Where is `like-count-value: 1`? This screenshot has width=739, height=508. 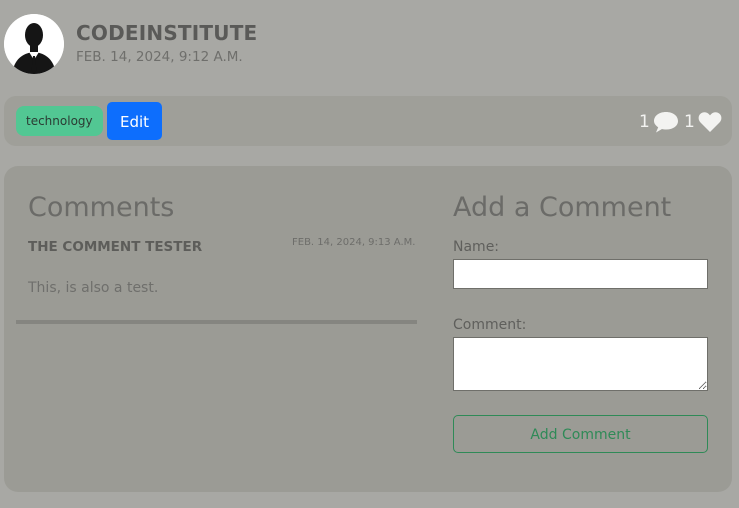 like-count-value: 1 is located at coordinates (689, 122).